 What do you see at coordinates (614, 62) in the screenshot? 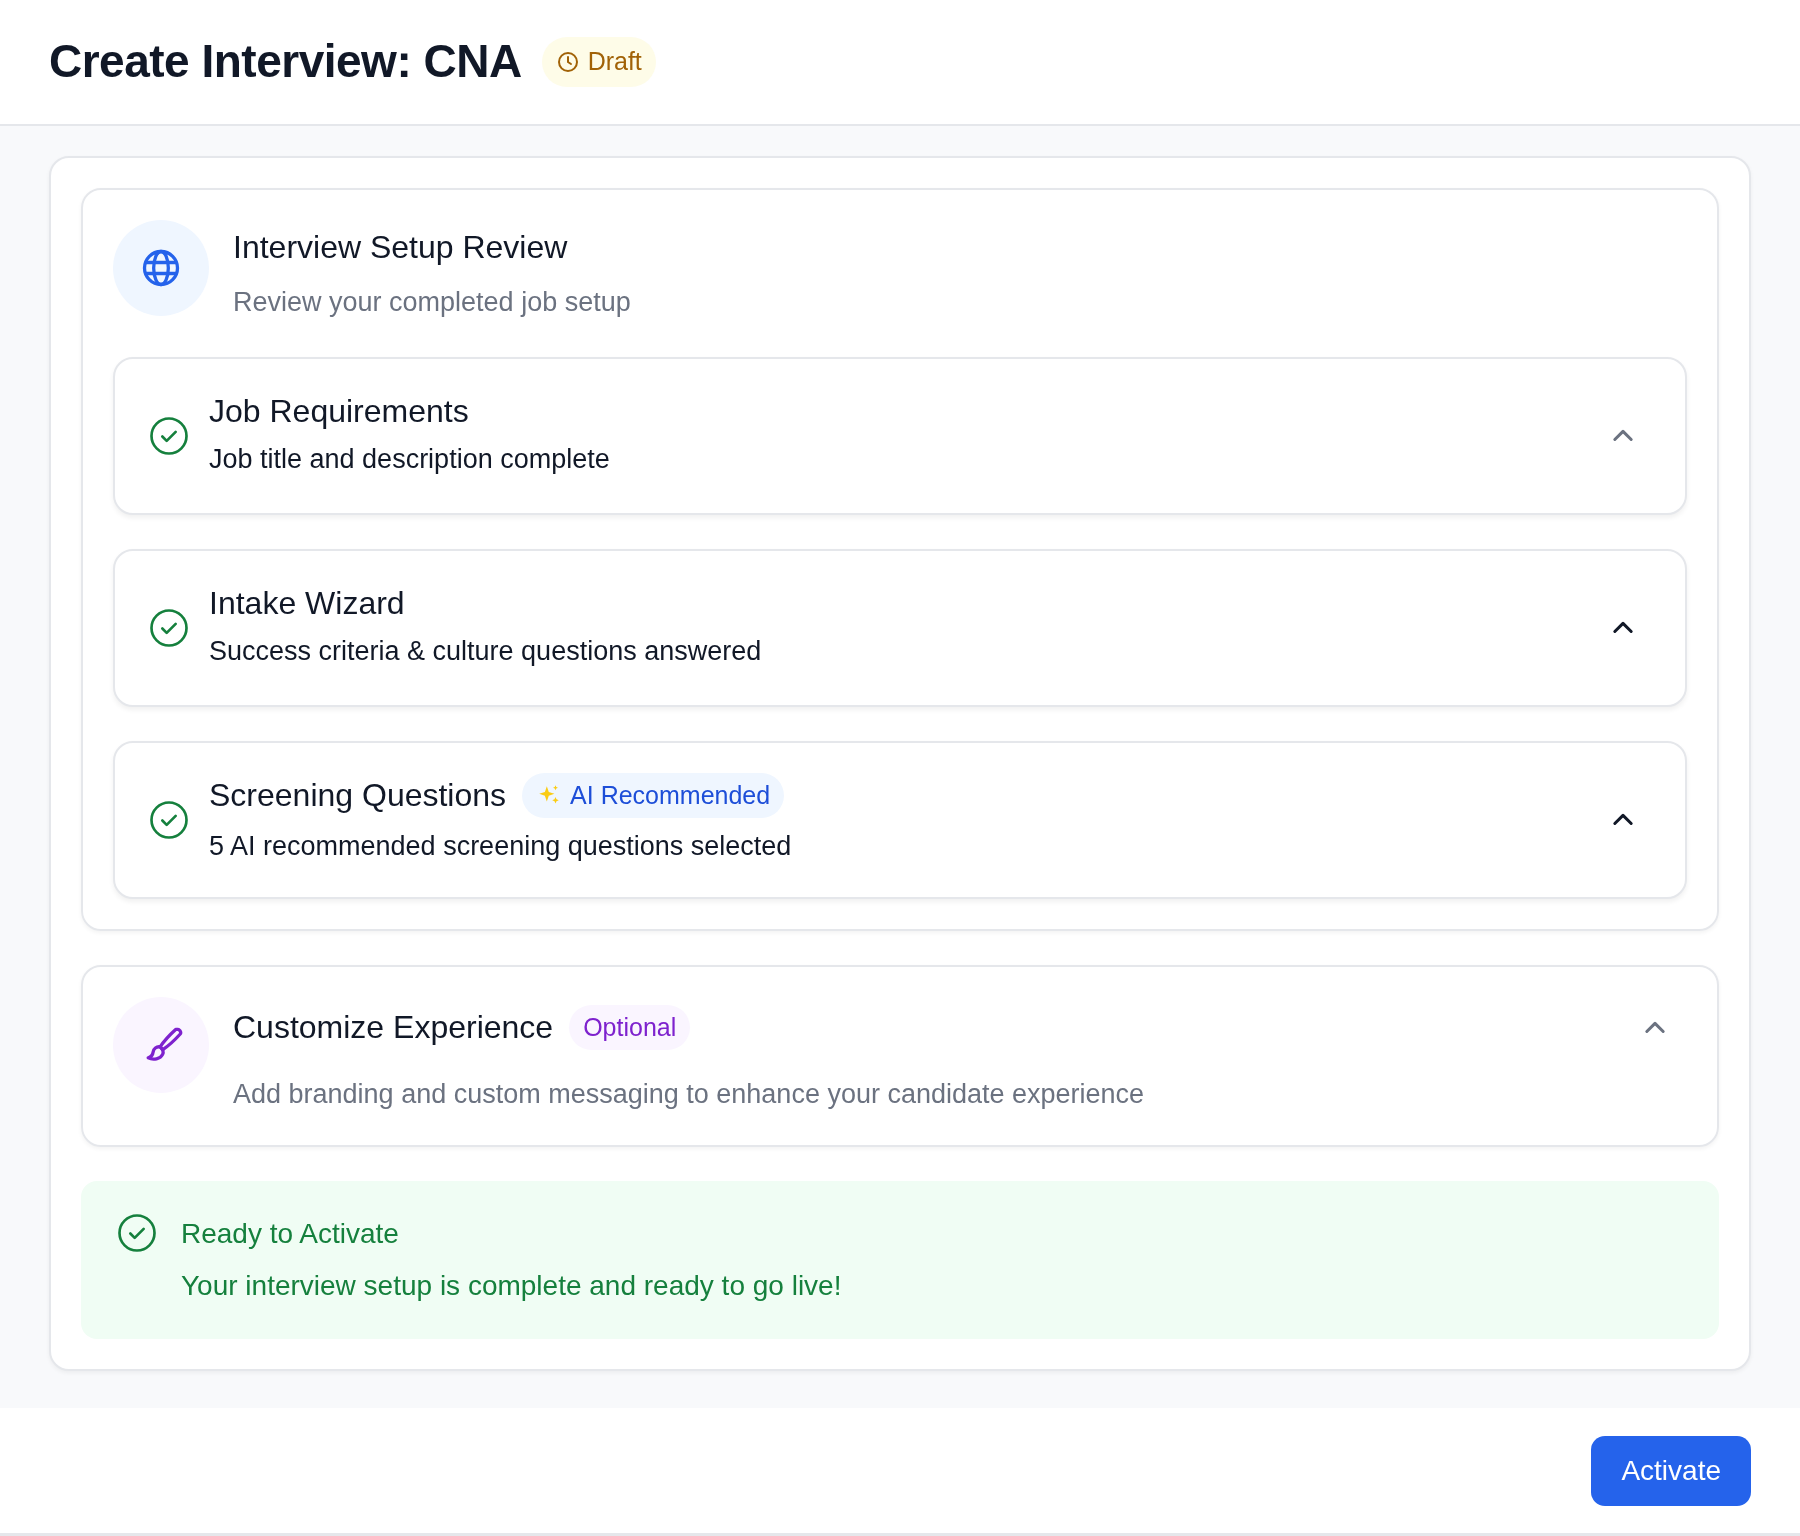
I see `status-badge-label: Draft` at bounding box center [614, 62].